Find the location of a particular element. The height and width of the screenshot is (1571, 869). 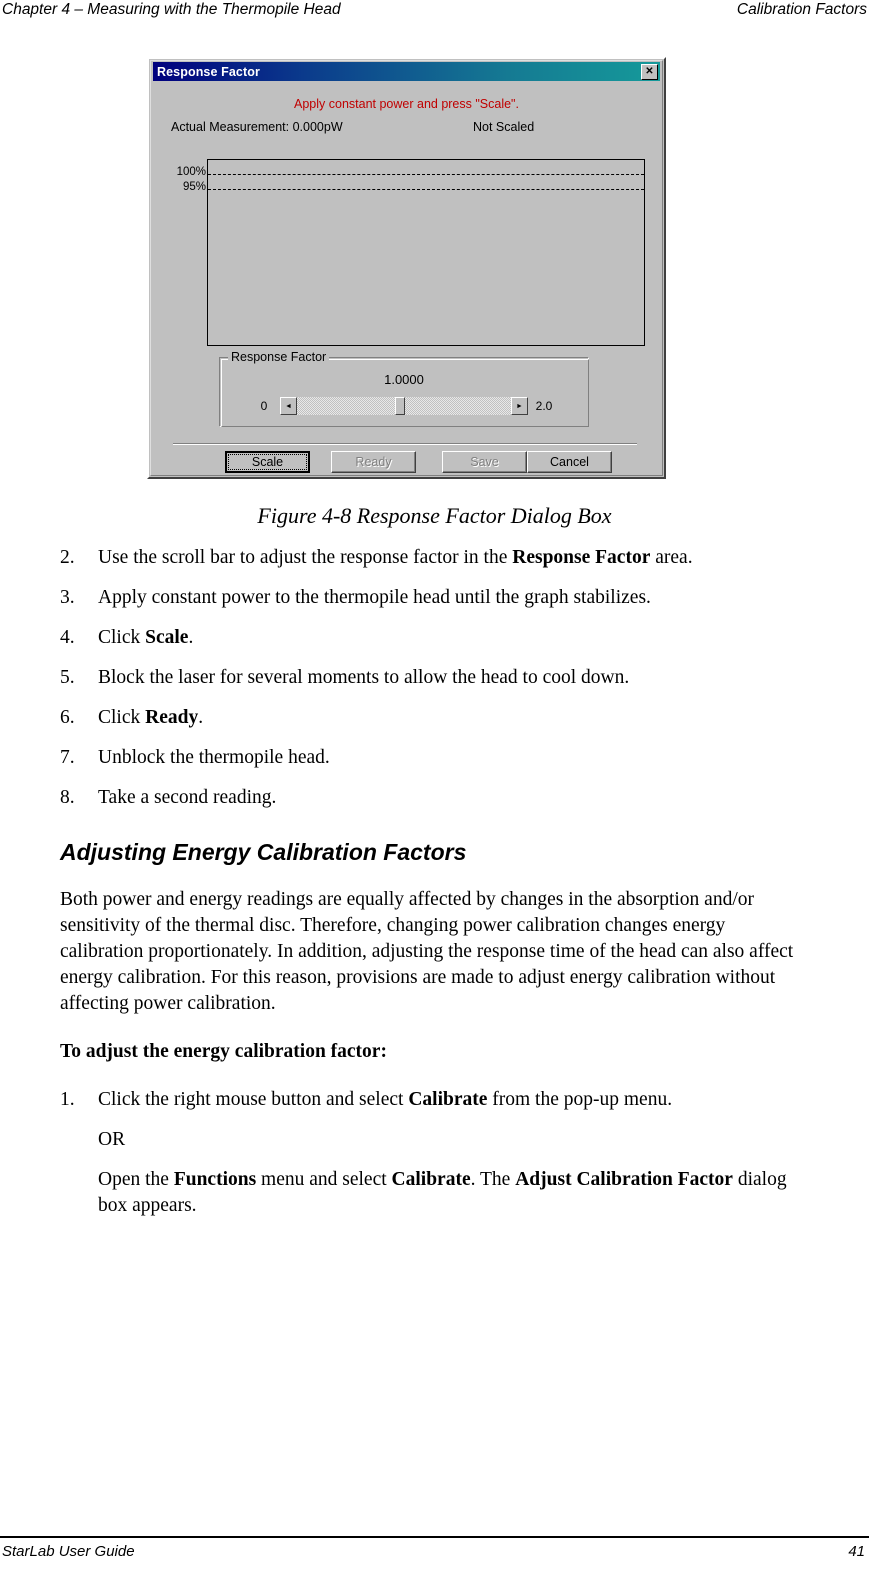

response-factor-slider-row: 0 ◄ ► 2.0 is located at coordinates (404, 406).